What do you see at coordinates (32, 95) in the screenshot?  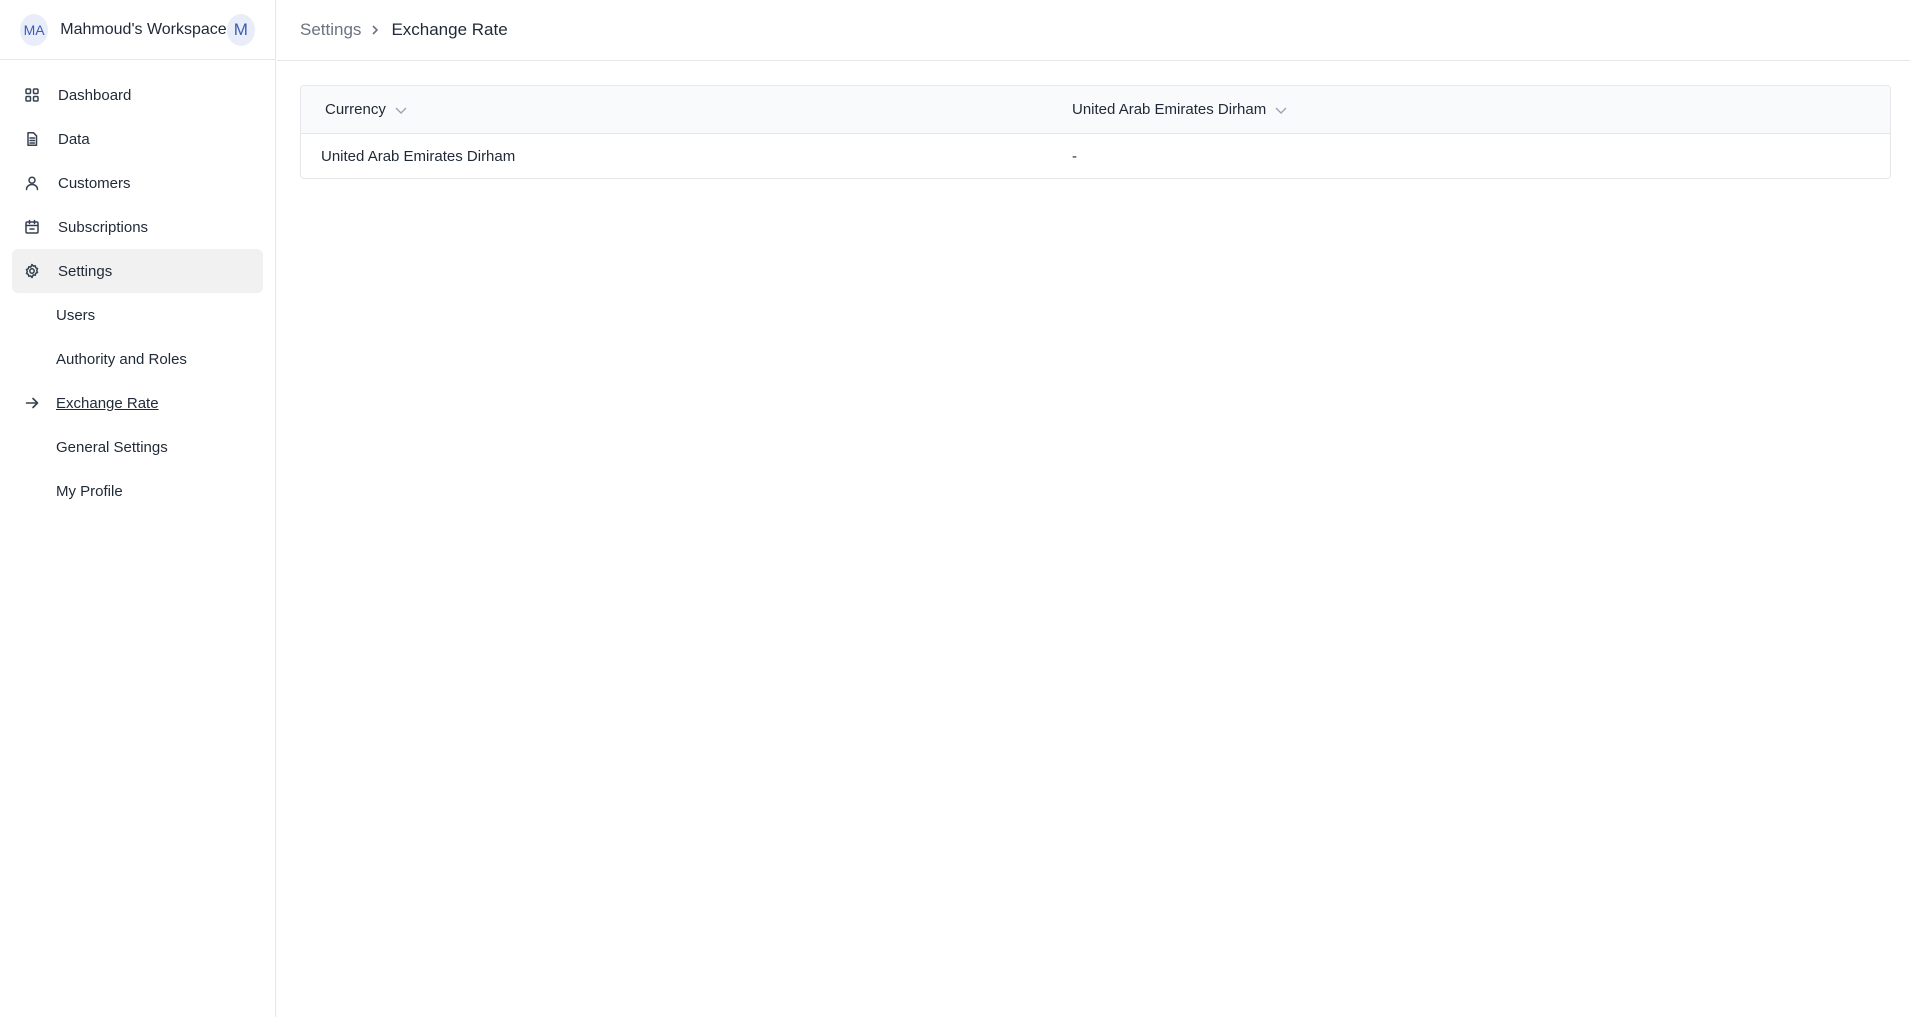 I see `grid-icon` at bounding box center [32, 95].